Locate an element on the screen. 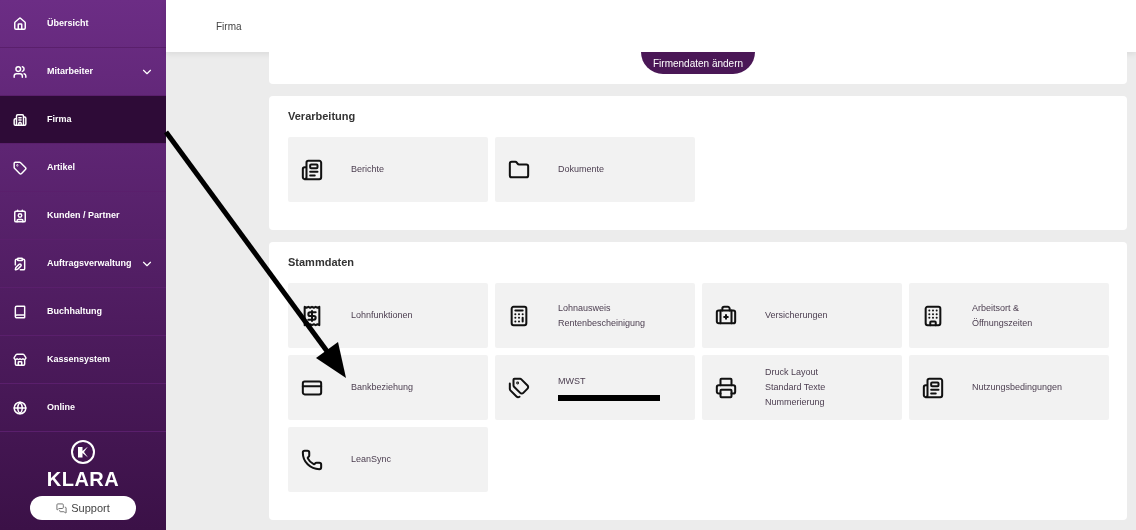 Image resolution: width=1136 pixels, height=530 pixels. tags-icon is located at coordinates (519, 387).